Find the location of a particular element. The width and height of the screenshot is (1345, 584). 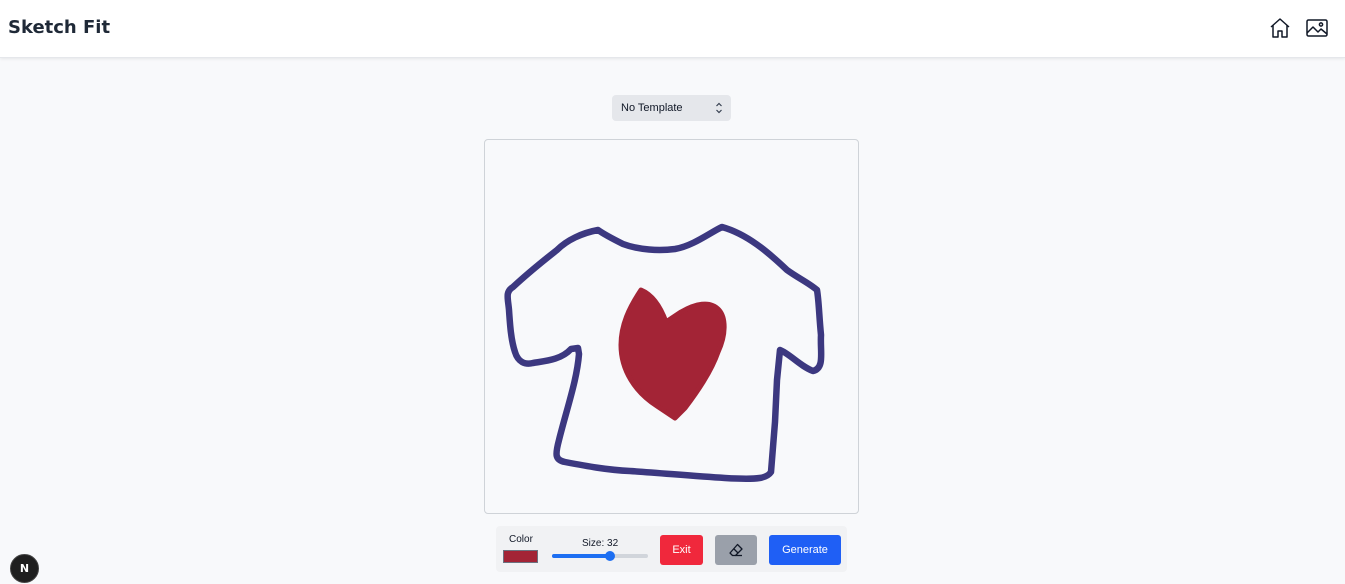

generate-button: Generate is located at coordinates (805, 550).